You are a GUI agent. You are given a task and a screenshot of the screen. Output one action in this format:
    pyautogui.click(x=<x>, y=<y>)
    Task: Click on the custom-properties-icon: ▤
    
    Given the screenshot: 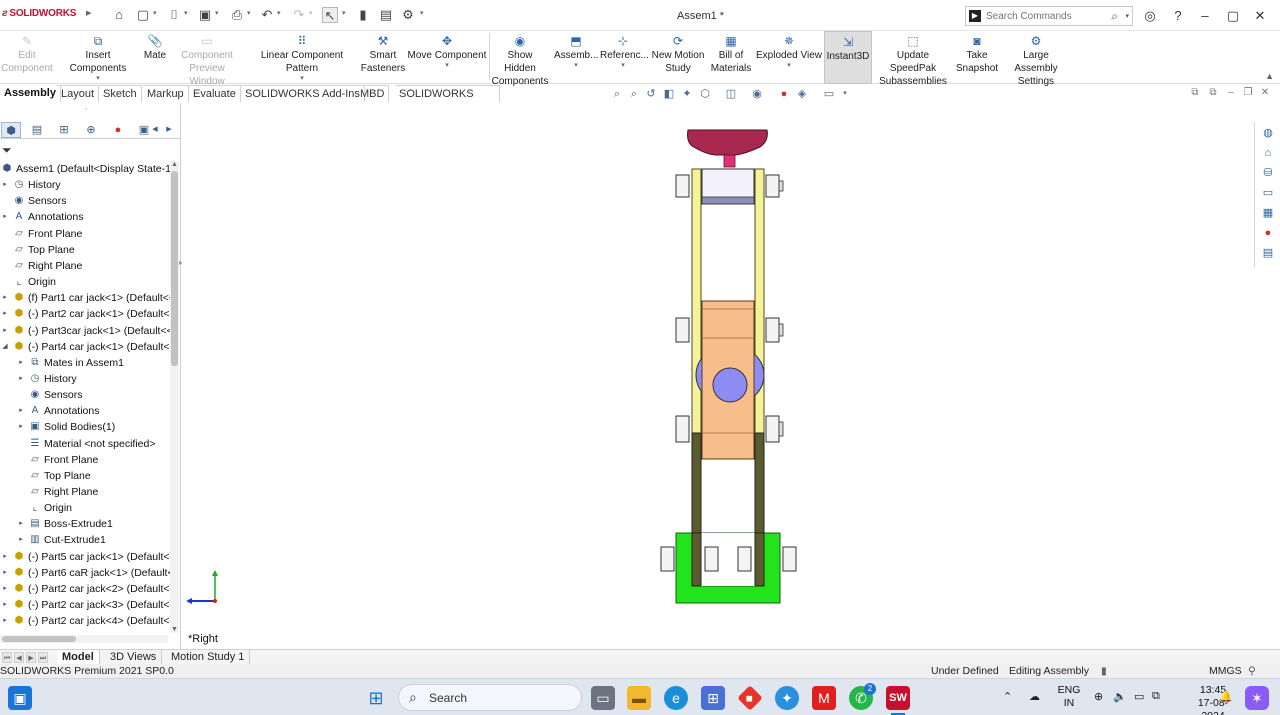 What is the action you would take?
    pyautogui.click(x=1268, y=253)
    